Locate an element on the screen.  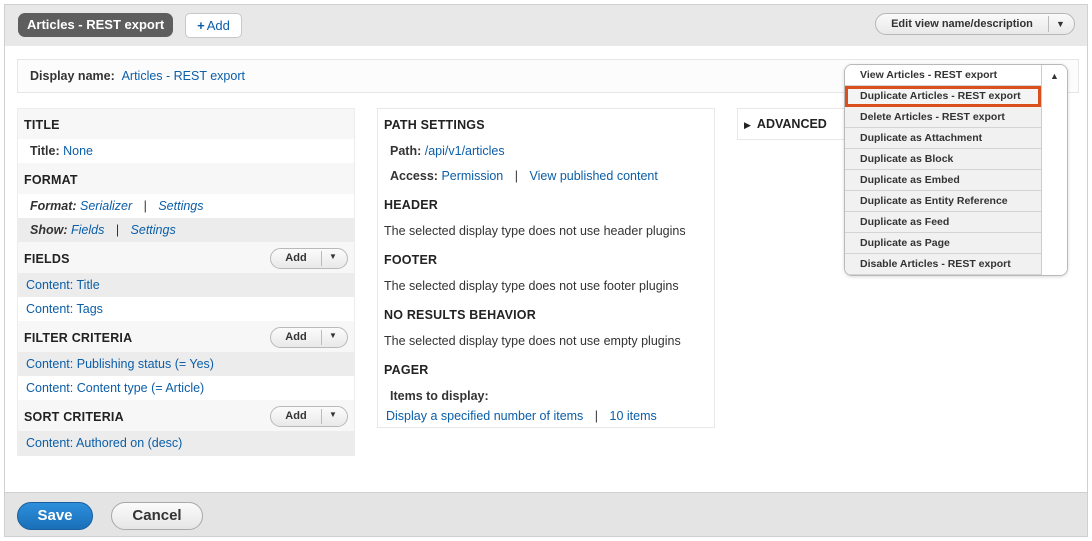
title-row: Title: None is located at coordinates (186, 151).